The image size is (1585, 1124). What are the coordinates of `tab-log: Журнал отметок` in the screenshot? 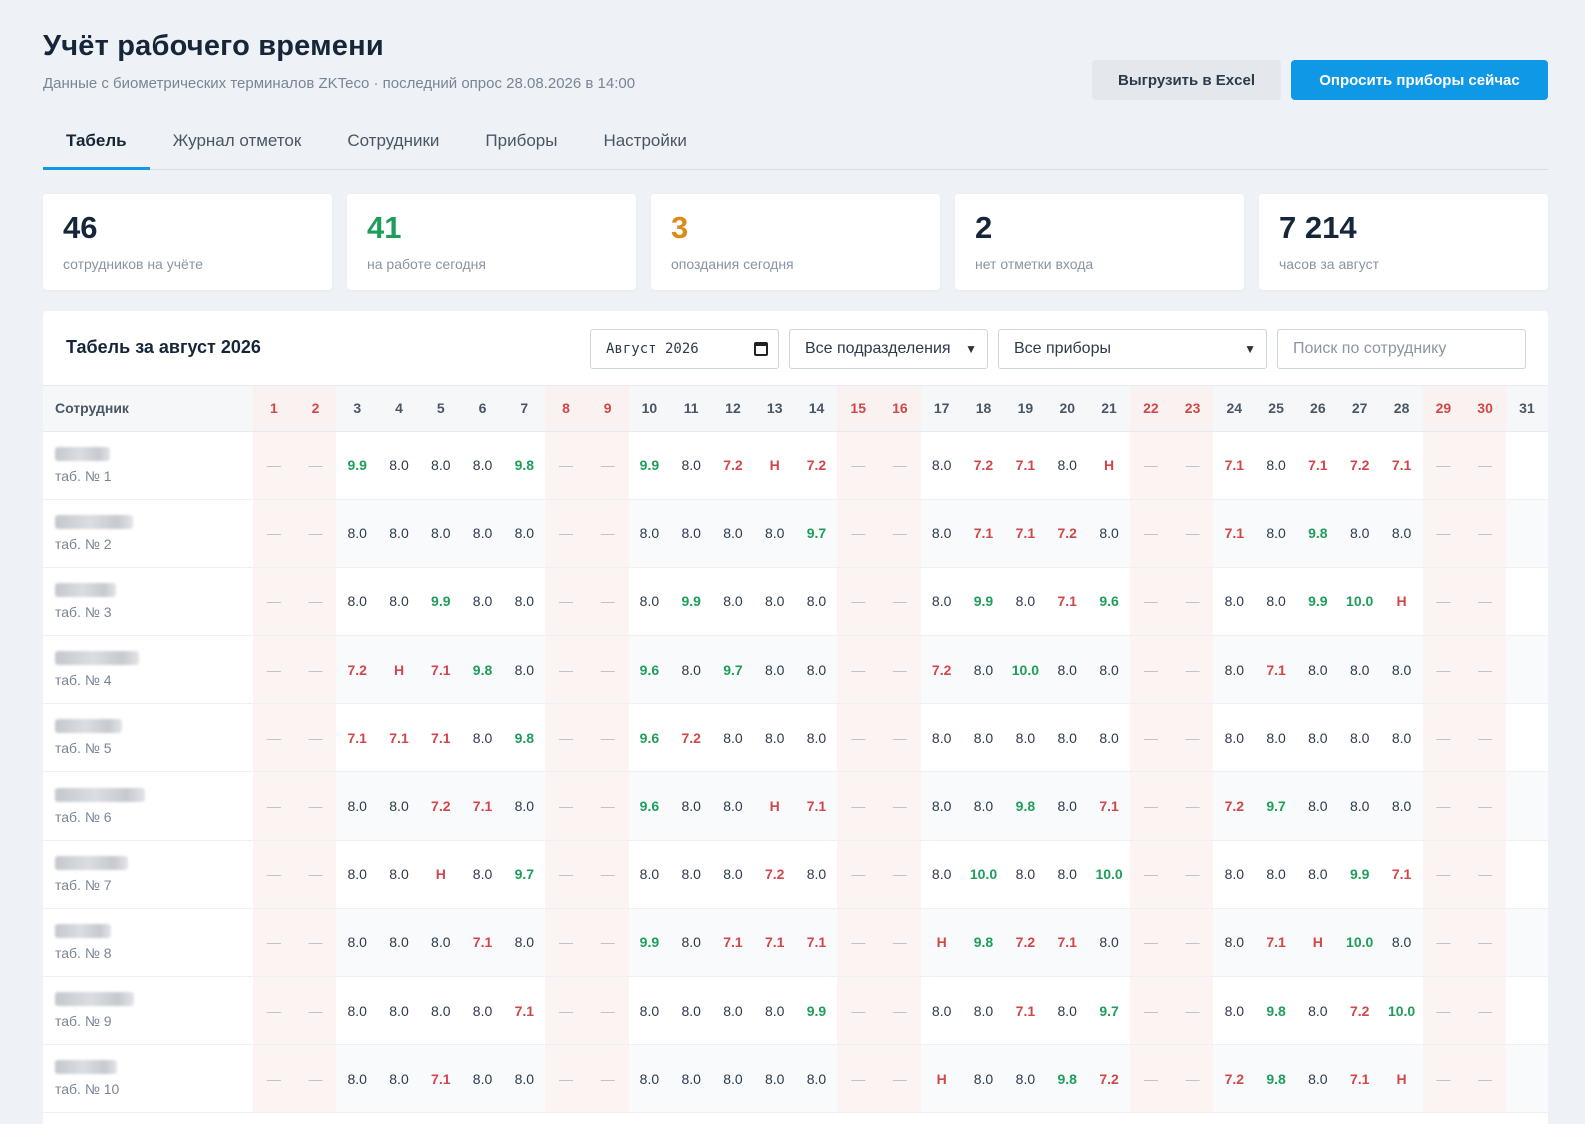 It's located at (237, 144).